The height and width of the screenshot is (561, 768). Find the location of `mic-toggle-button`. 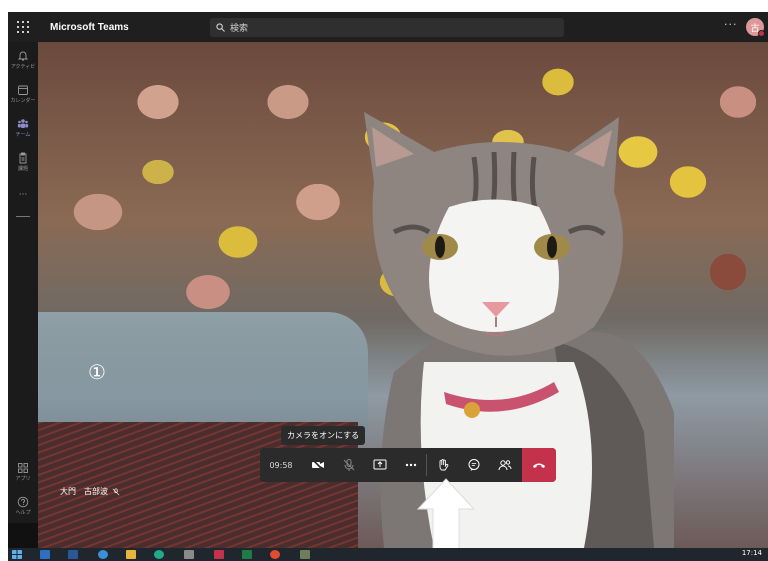

mic-toggle-button is located at coordinates (348, 465).